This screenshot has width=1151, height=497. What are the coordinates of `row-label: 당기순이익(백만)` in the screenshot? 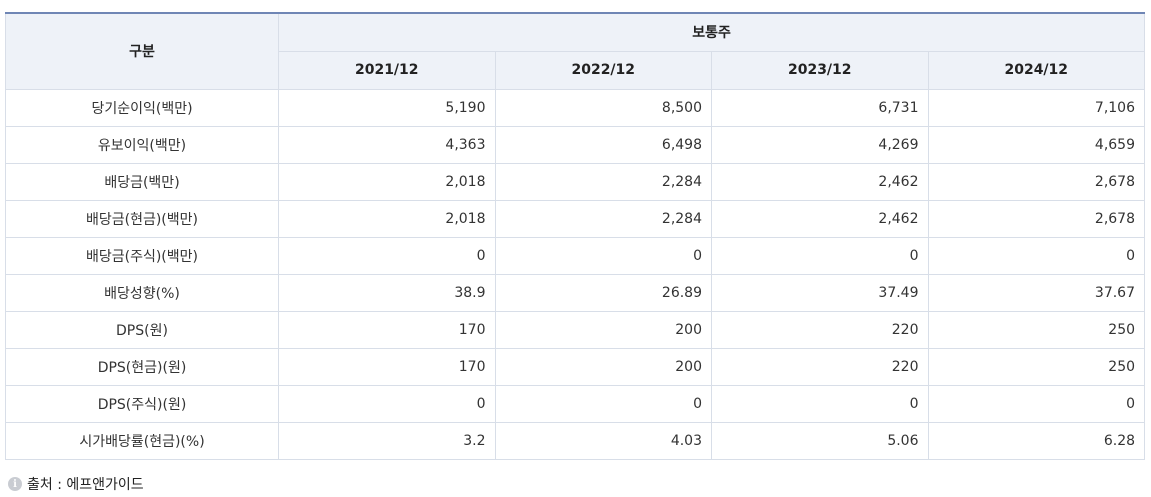 It's located at (142, 107).